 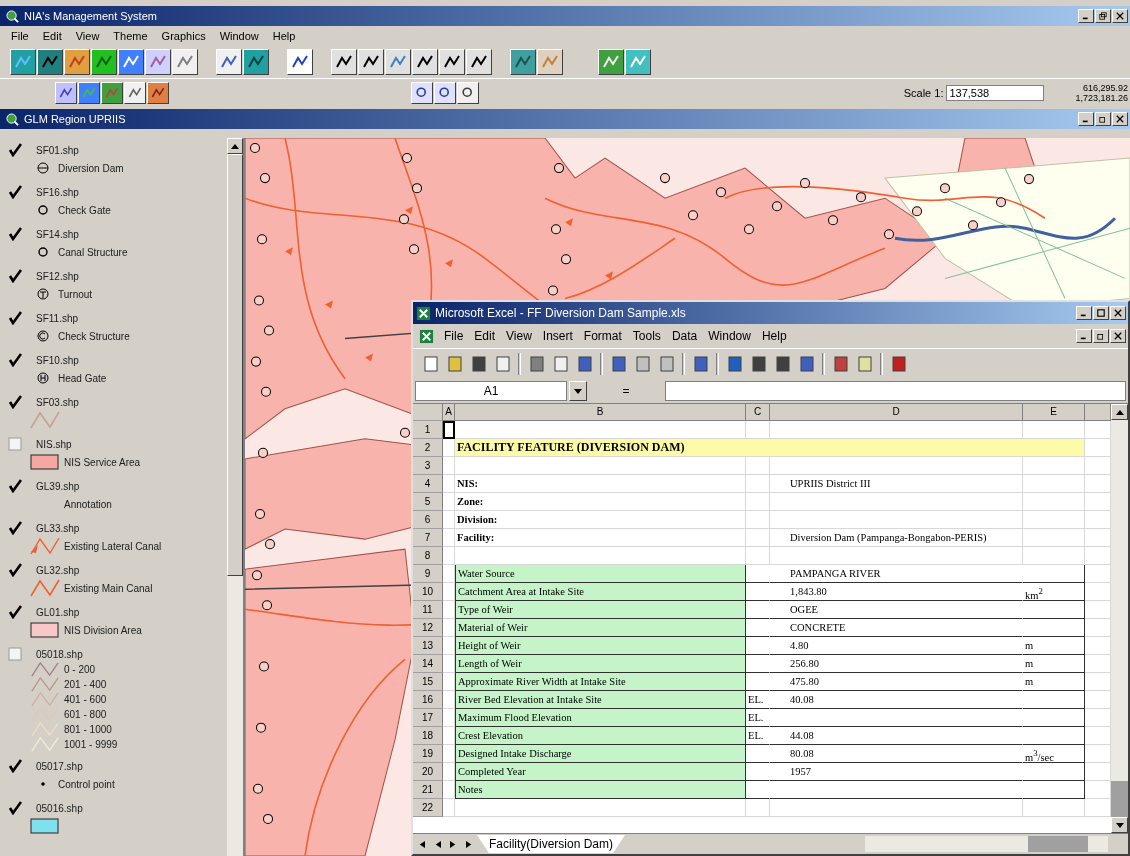 What do you see at coordinates (428, 484) in the screenshot?
I see `row-header: 4` at bounding box center [428, 484].